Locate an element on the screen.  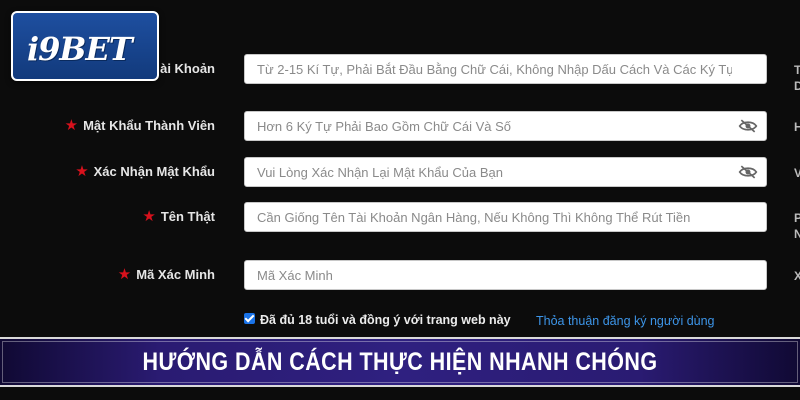
username-input is located at coordinates (494, 69).